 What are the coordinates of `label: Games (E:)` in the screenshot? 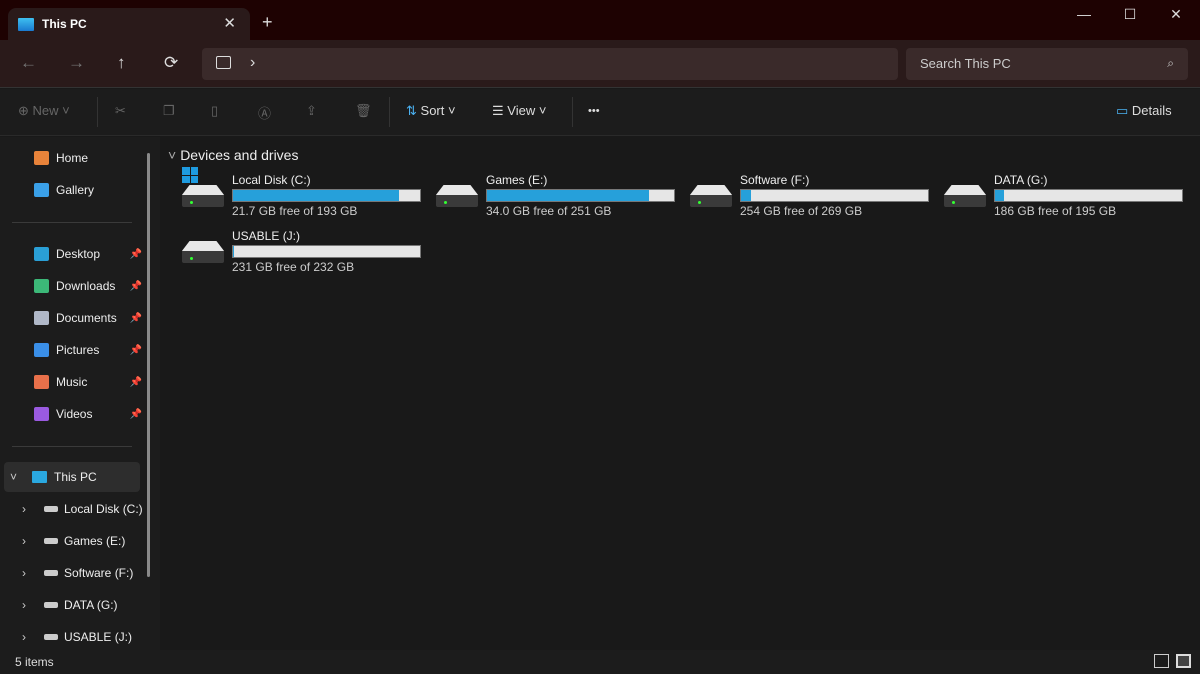 It's located at (95, 541).